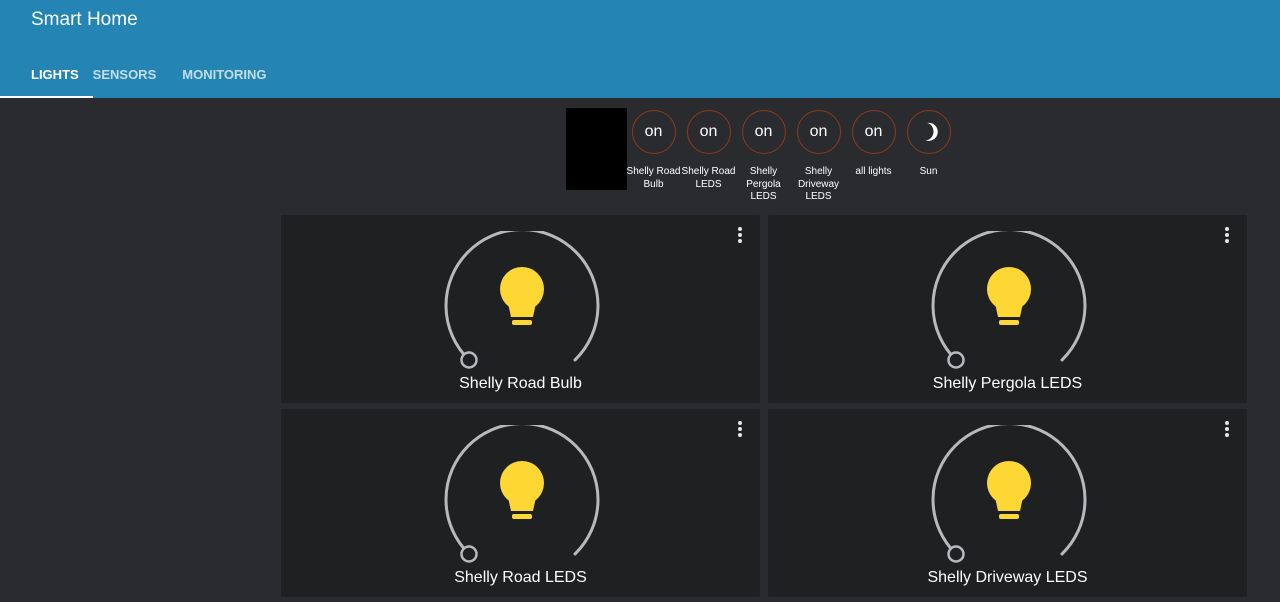 The height and width of the screenshot is (602, 1280). What do you see at coordinates (818, 184) in the screenshot?
I see `badge-label: Shelly Driveway LEDS` at bounding box center [818, 184].